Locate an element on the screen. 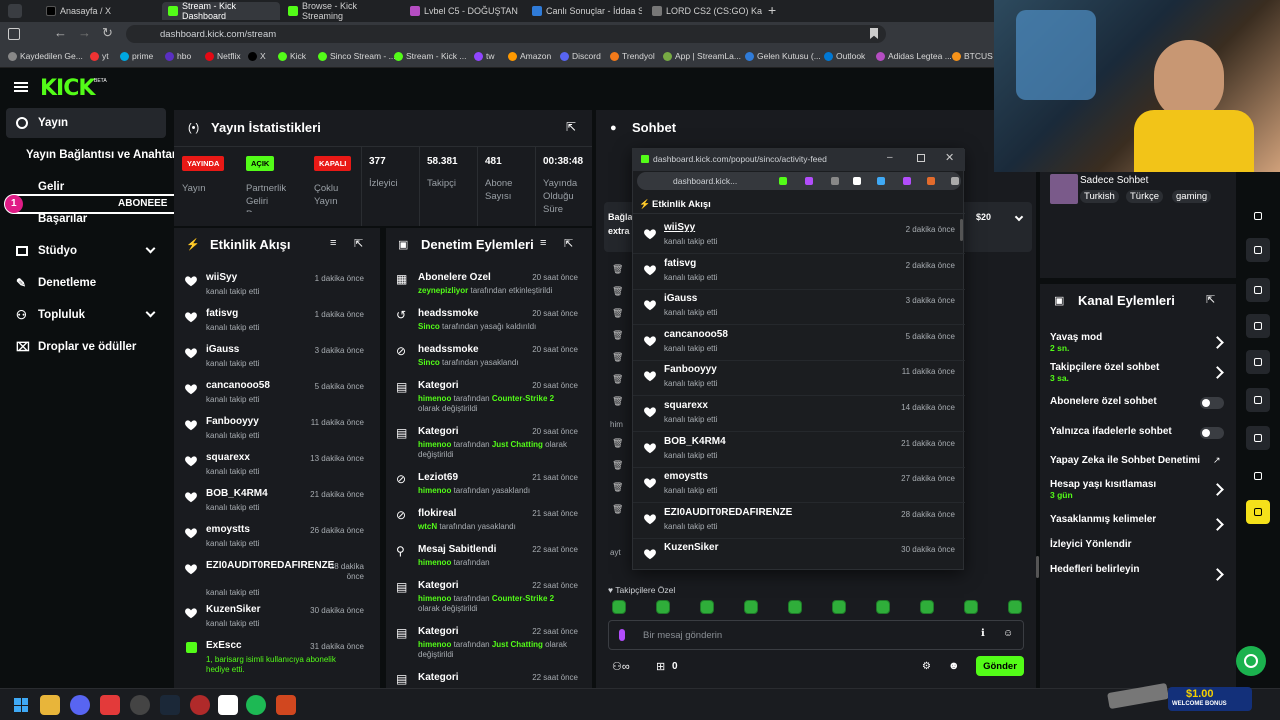  reload-icon: ↻ is located at coordinates (107, 33).